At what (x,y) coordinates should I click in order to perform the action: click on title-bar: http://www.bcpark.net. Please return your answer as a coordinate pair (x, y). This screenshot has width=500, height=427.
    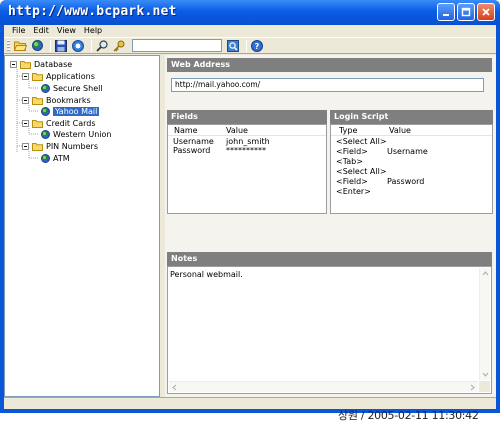
    Looking at the image, I should click on (250, 12).